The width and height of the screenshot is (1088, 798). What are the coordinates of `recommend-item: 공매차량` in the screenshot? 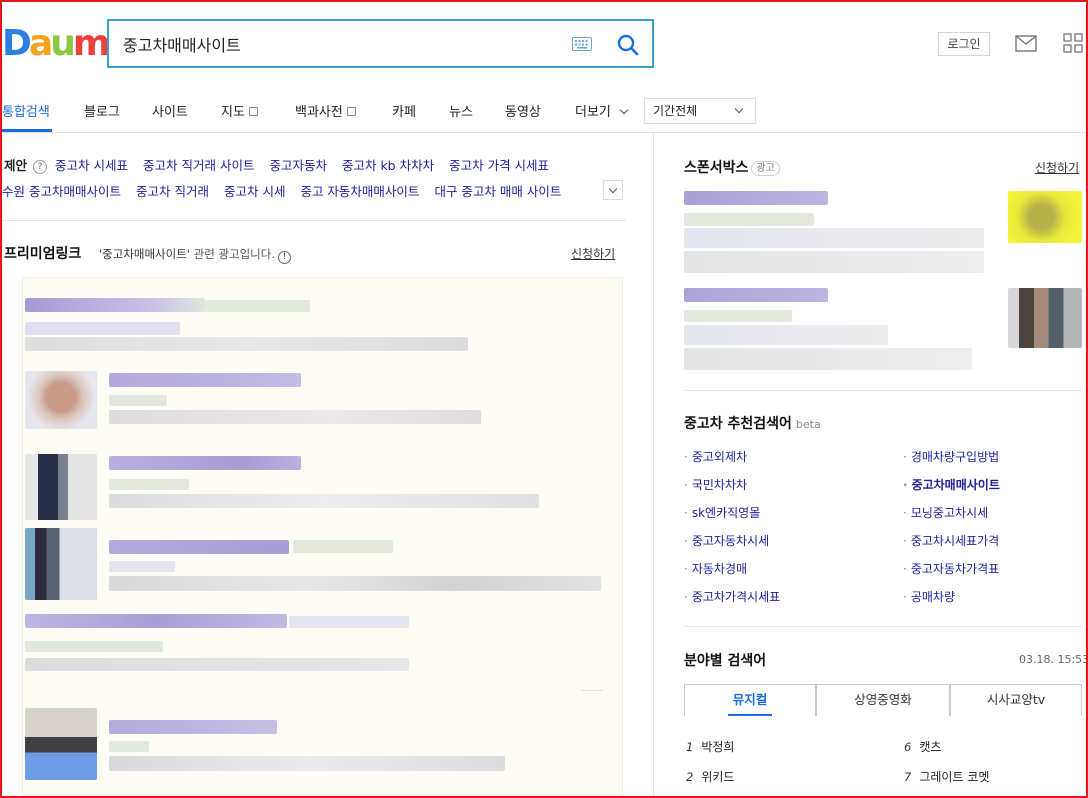 It's located at (929, 596).